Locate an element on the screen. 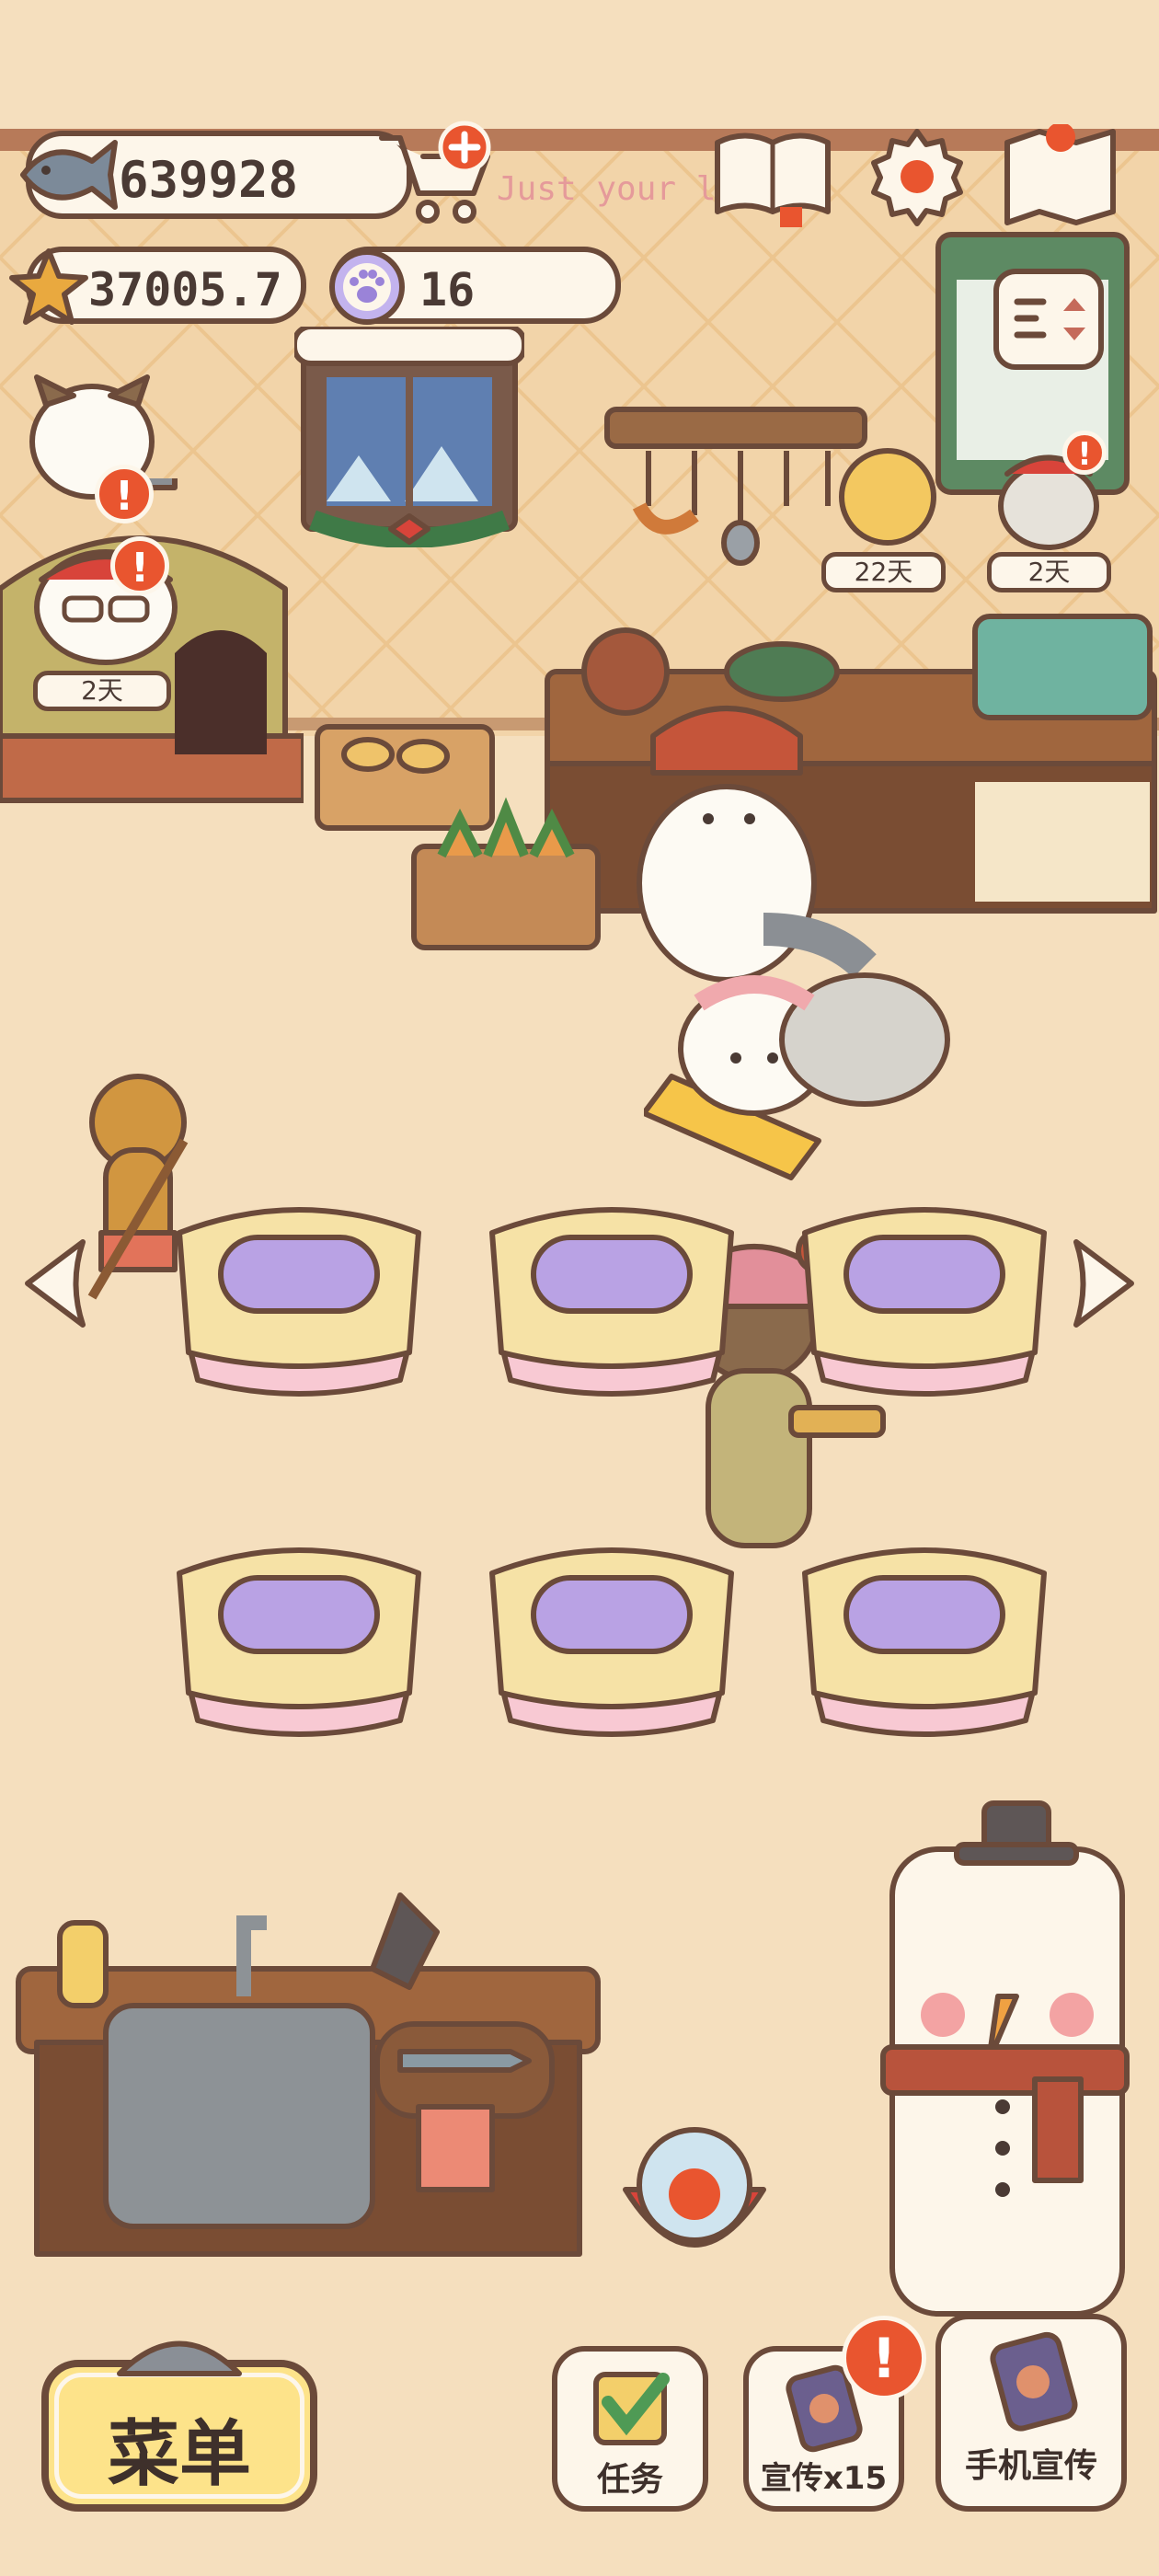 The height and width of the screenshot is (2576, 1159). cat-shelf-1-npc is located at coordinates (887, 492).